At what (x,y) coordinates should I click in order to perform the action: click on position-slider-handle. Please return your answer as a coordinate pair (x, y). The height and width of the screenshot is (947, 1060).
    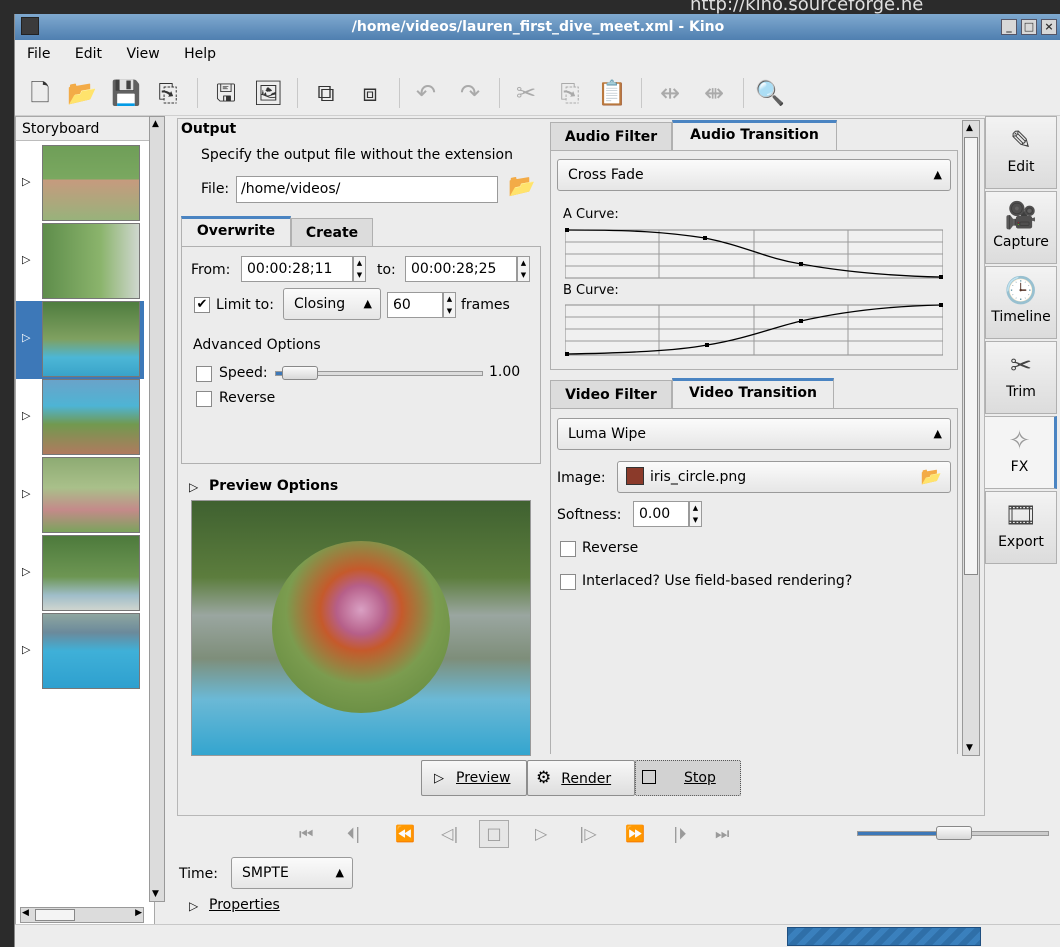
    Looking at the image, I should click on (954, 833).